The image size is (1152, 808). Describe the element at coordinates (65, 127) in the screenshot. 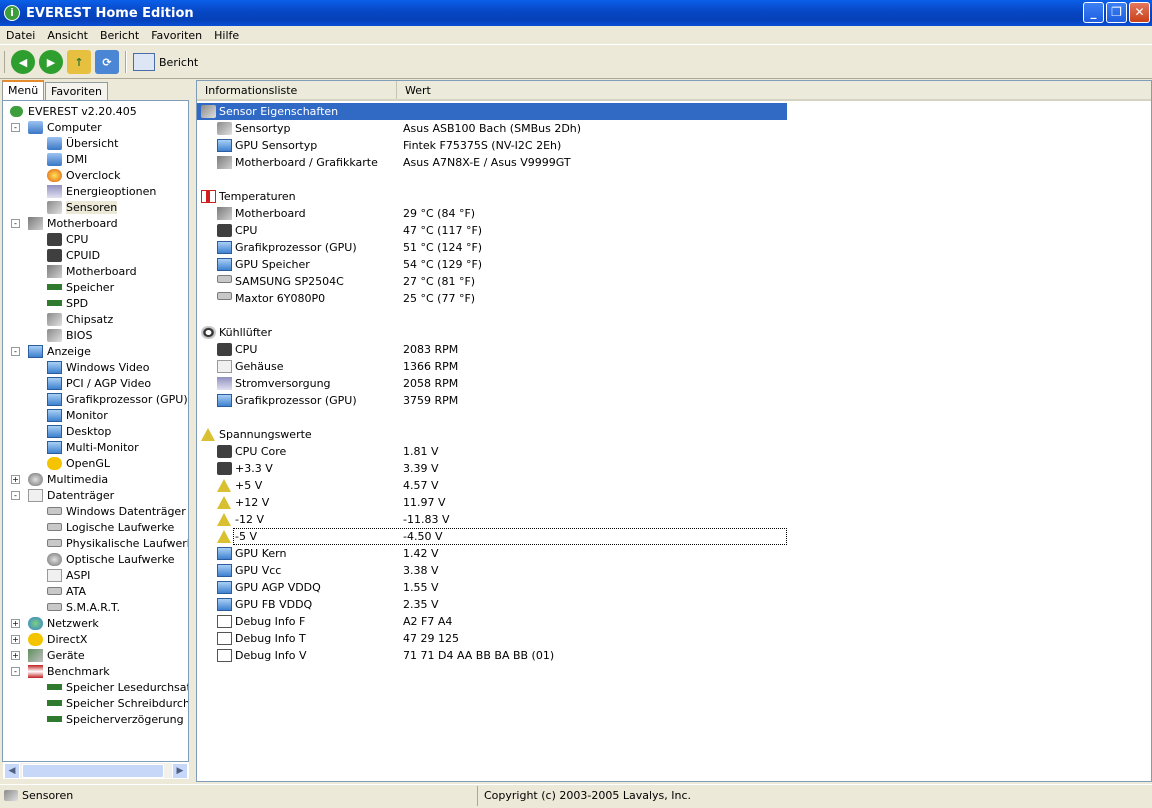

I see `tree-item: Computer` at that location.